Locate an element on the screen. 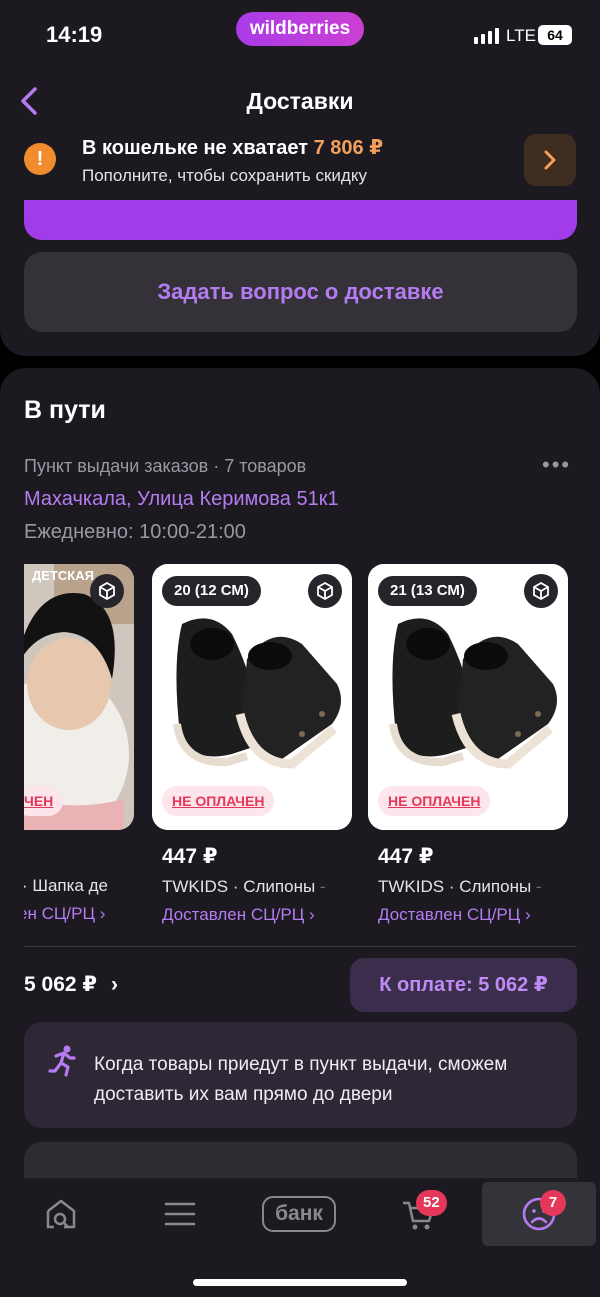 This screenshot has height=1297, width=600. chevron-right-icon: › is located at coordinates (114, 984).